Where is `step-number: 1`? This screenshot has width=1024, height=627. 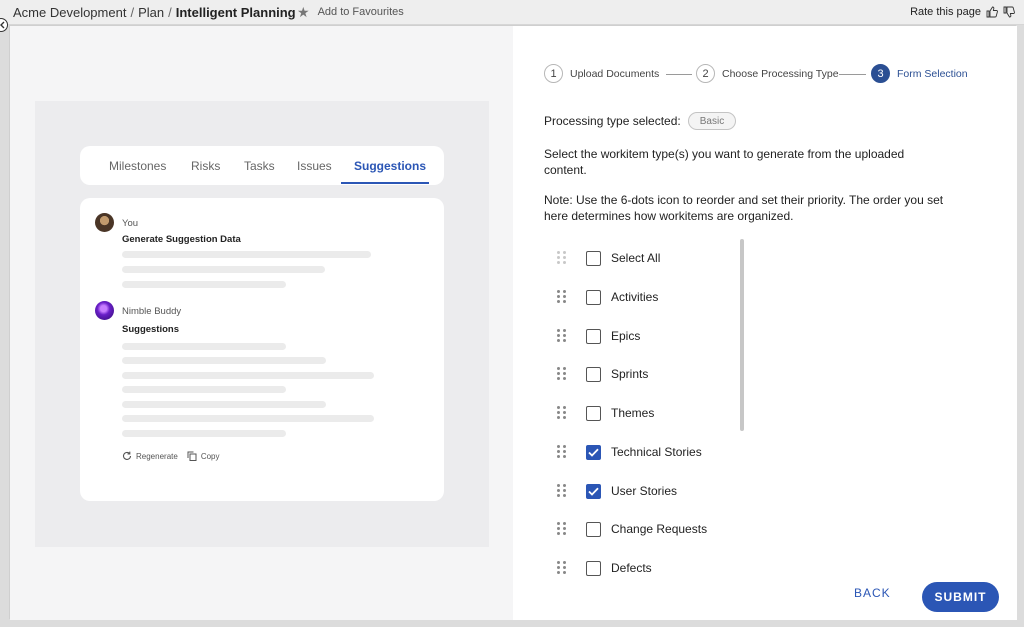
step-number: 1 is located at coordinates (553, 73).